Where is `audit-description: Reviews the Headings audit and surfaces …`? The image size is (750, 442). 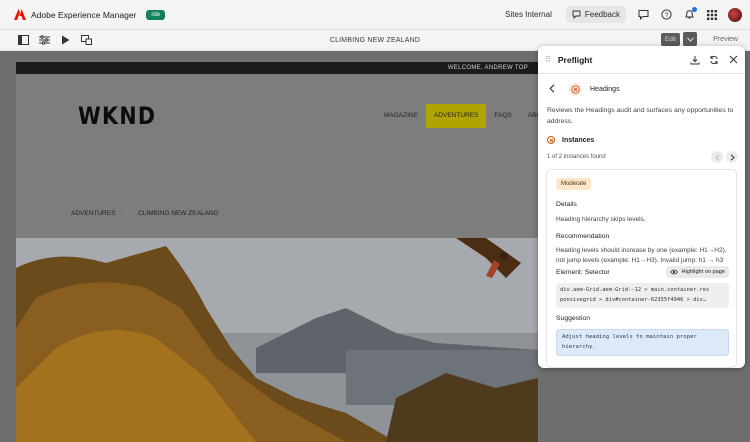
audit-description: Reviews the Headings audit and surfaces … is located at coordinates (640, 116).